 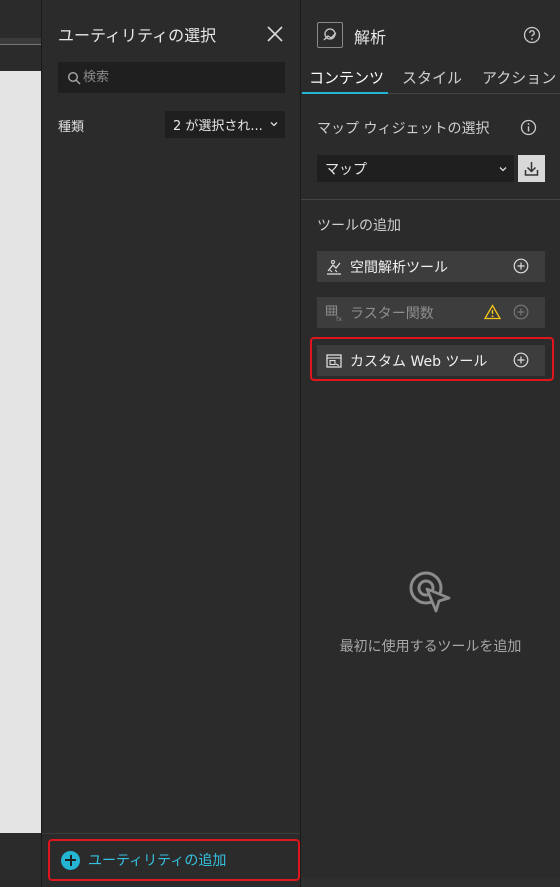 What do you see at coordinates (430, 882) in the screenshot?
I see `status-bar` at bounding box center [430, 882].